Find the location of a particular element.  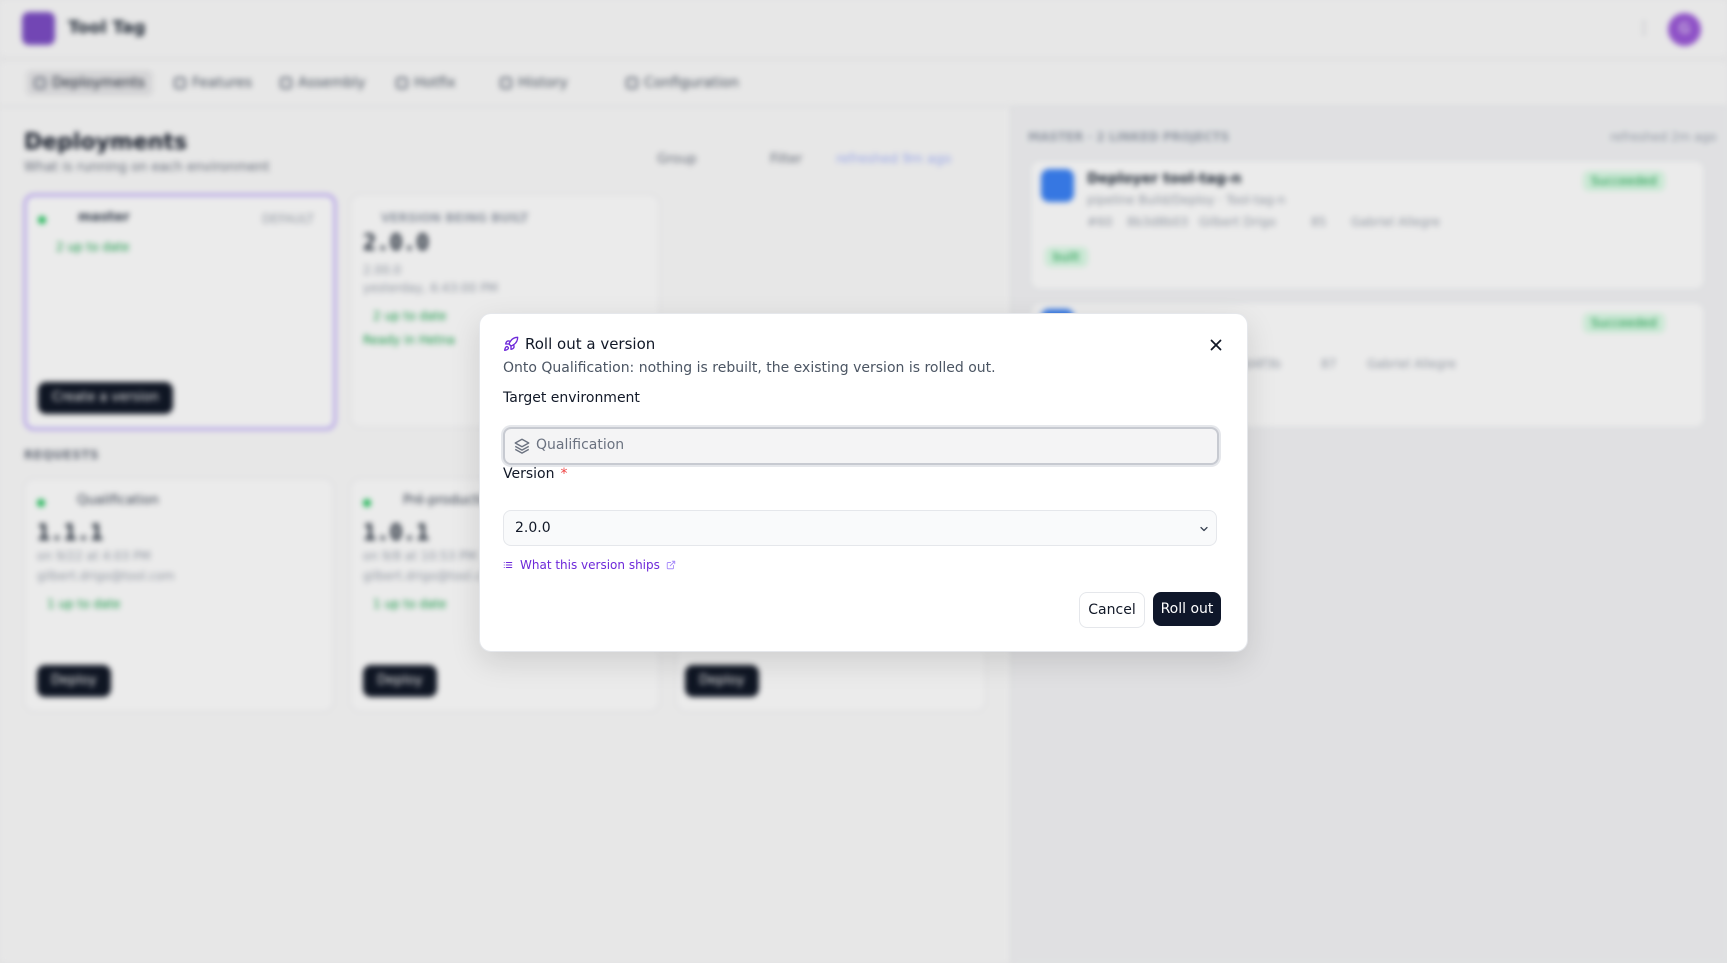

version-ships-link: What this version ships is located at coordinates (589, 565).